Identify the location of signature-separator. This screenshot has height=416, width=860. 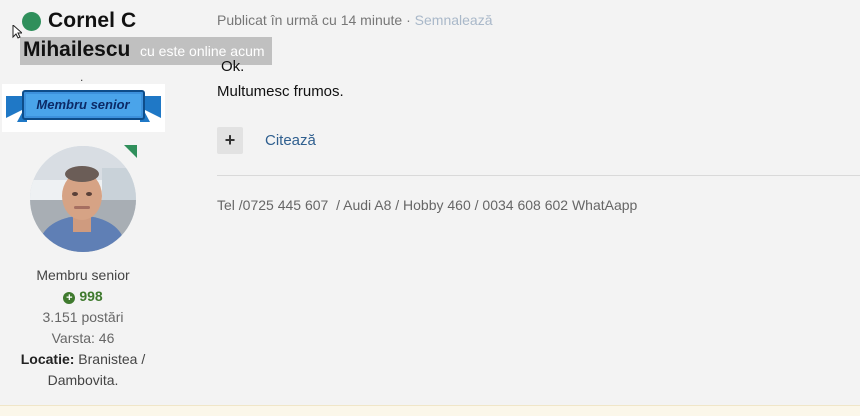
(538, 175).